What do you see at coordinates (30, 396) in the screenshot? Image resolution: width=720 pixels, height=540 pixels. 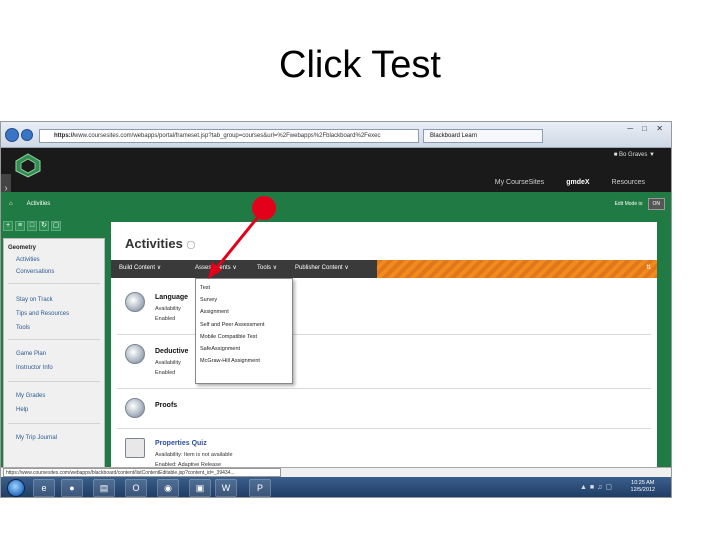 I see `sidebar-item-my-grades: My Grades` at bounding box center [30, 396].